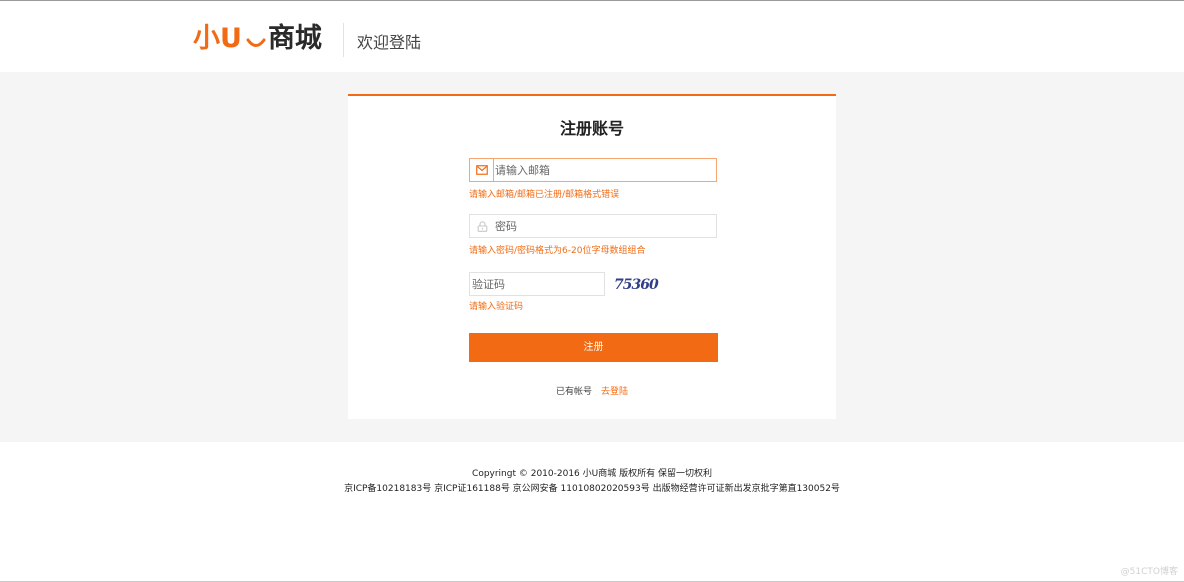 The image size is (1184, 582). I want to click on has-account-text: 已有帐号, so click(574, 392).